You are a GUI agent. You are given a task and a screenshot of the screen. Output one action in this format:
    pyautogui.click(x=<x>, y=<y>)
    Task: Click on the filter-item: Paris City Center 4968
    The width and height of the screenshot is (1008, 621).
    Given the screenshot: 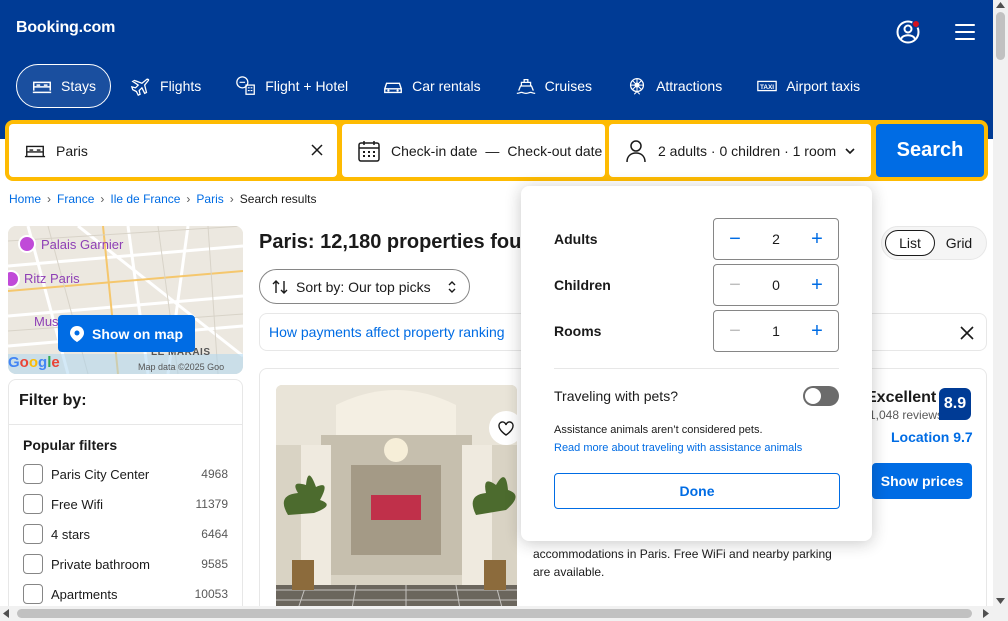 What is the action you would take?
    pyautogui.click(x=125, y=474)
    